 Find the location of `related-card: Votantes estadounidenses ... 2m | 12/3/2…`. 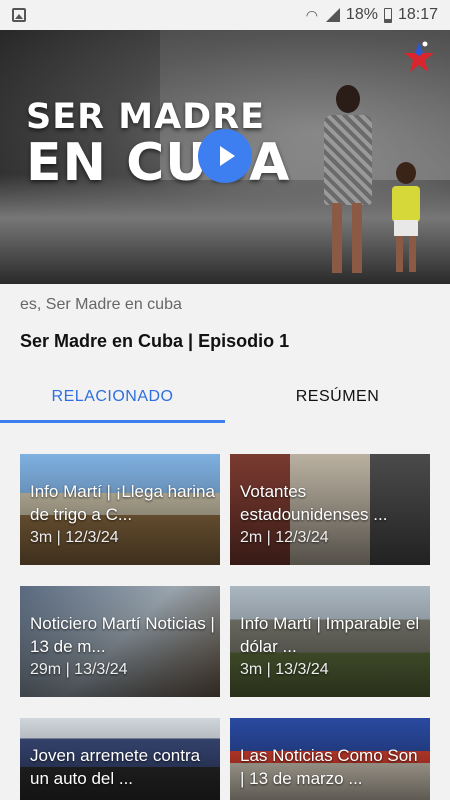

related-card: Votantes estadounidenses ... 2m | 12/3/2… is located at coordinates (330, 509).